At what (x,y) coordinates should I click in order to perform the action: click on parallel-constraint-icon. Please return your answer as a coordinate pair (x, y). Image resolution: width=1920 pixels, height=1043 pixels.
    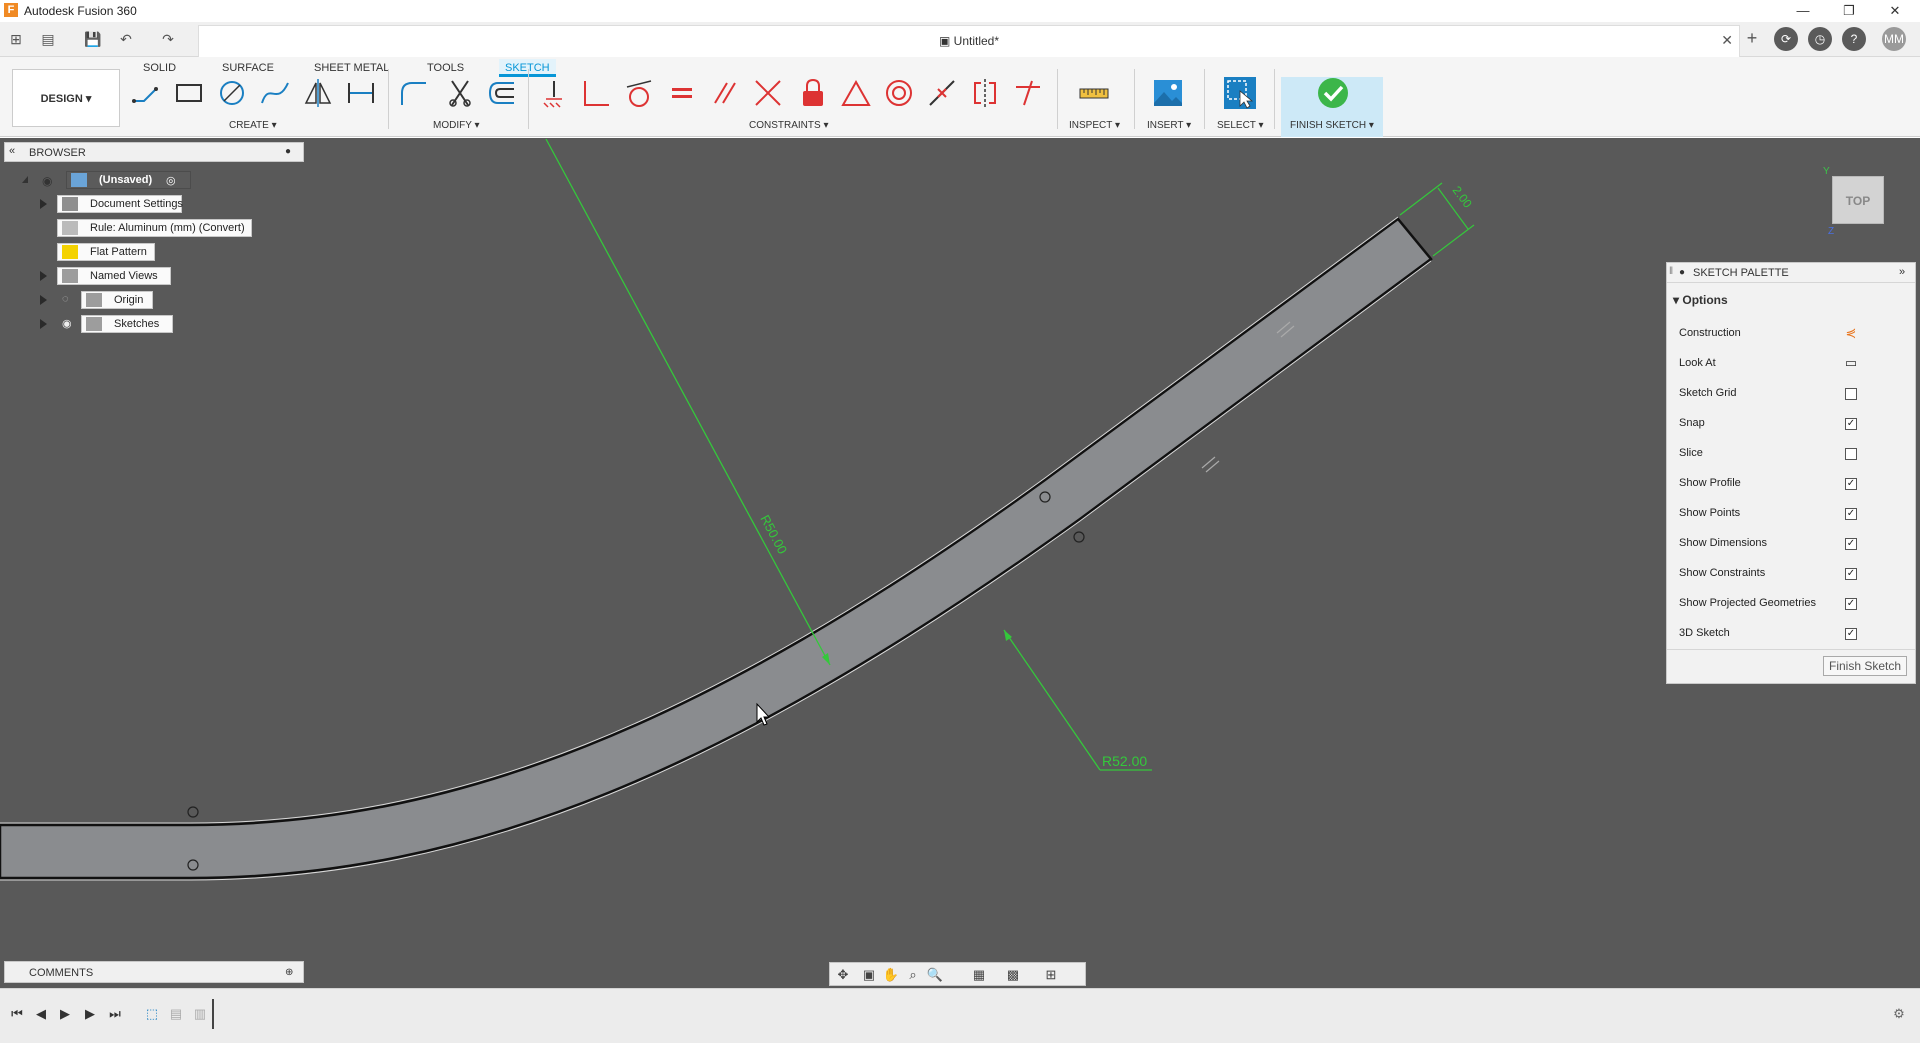
    Looking at the image, I should click on (725, 93).